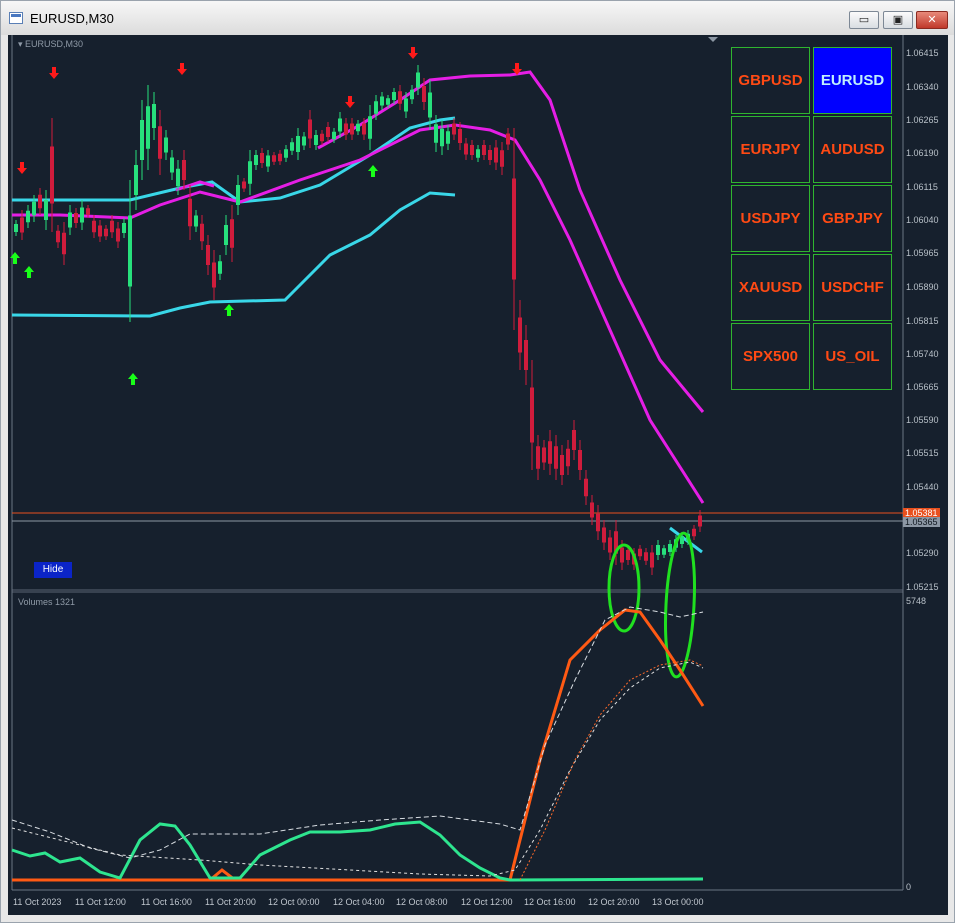 The width and height of the screenshot is (955, 923). What do you see at coordinates (234, 160) in the screenshot?
I see `trend-line-upper` at bounding box center [234, 160].